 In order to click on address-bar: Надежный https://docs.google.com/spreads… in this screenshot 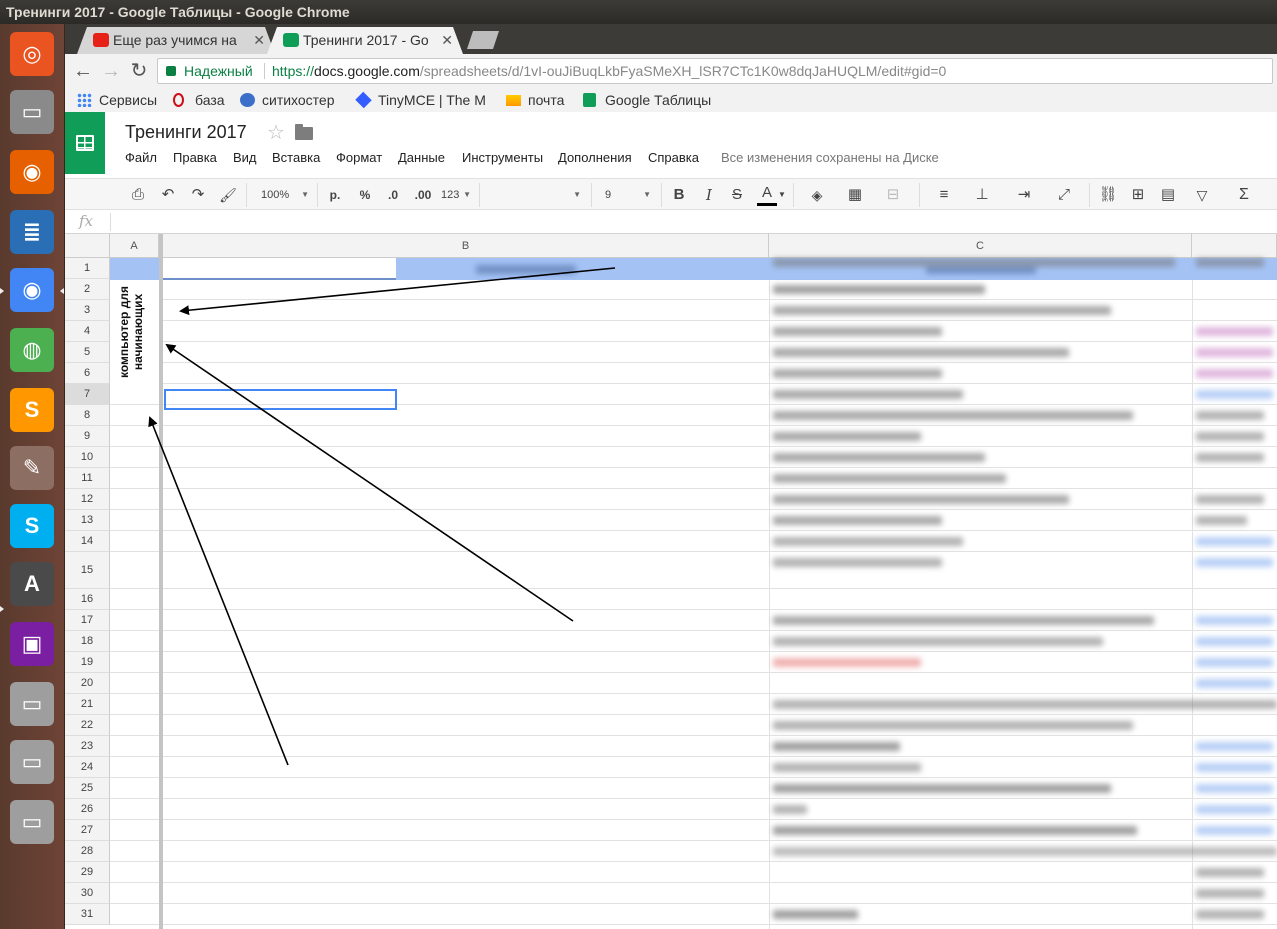, I will do `click(715, 71)`.